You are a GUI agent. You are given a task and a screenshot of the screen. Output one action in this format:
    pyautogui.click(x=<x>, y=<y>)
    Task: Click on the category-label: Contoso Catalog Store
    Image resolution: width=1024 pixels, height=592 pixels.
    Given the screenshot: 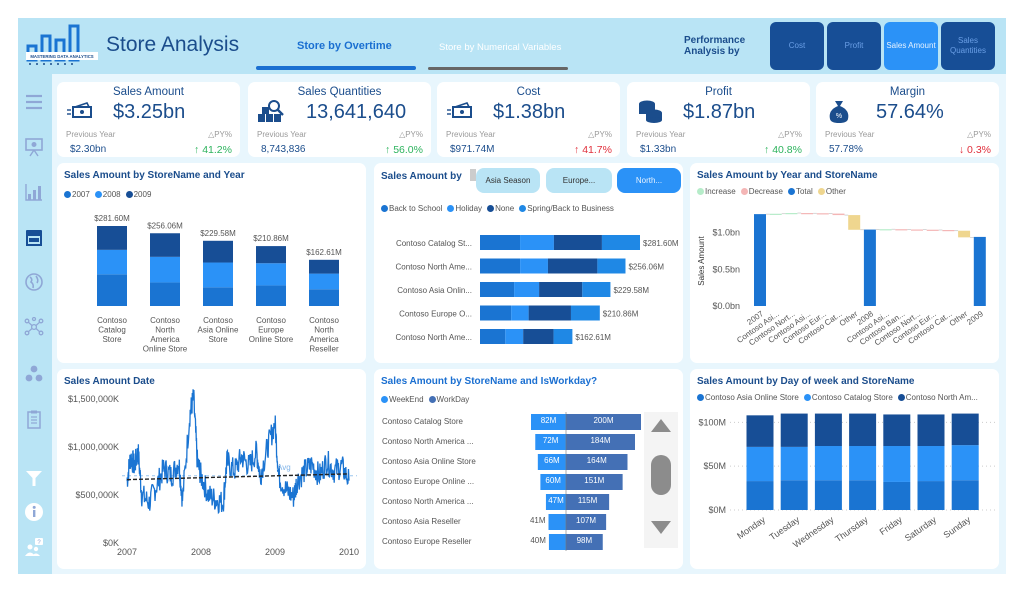 What is the action you would take?
    pyautogui.click(x=422, y=421)
    